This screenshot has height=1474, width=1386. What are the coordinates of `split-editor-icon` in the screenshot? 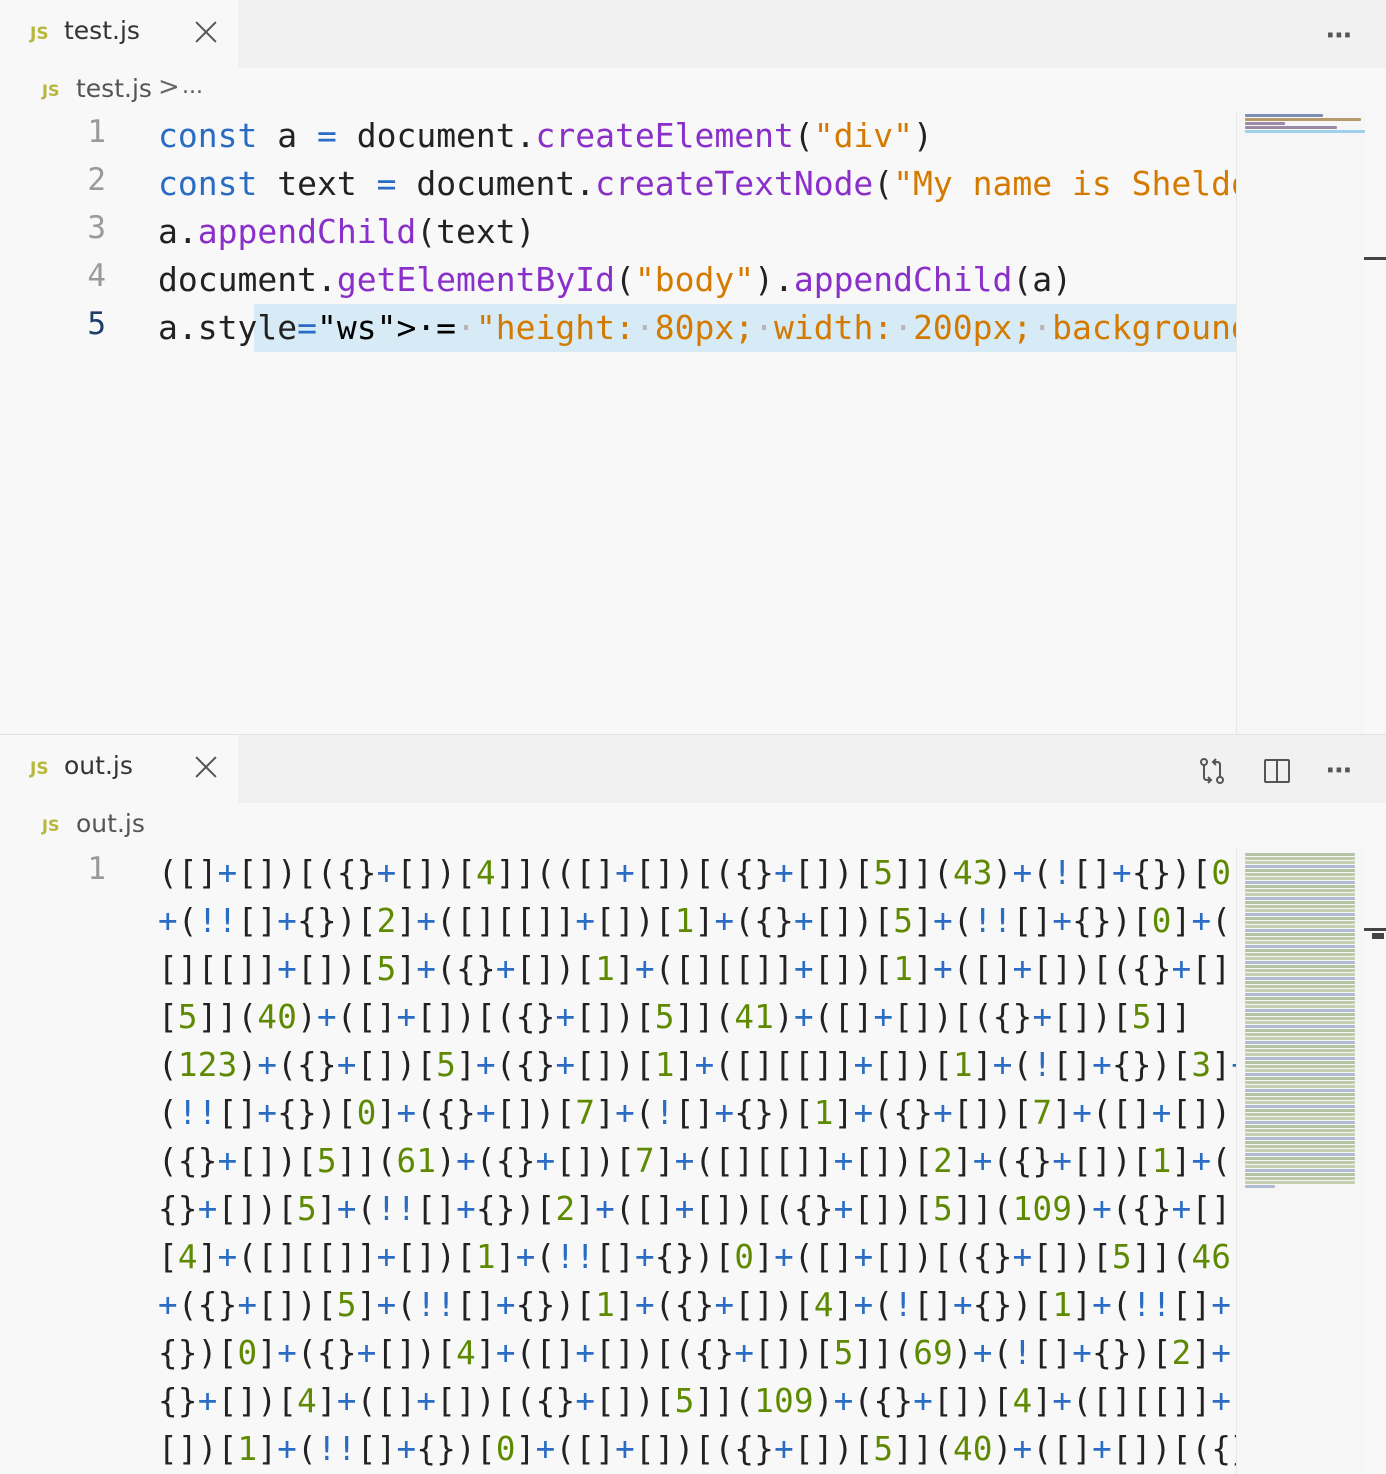 It's located at (1277, 771).